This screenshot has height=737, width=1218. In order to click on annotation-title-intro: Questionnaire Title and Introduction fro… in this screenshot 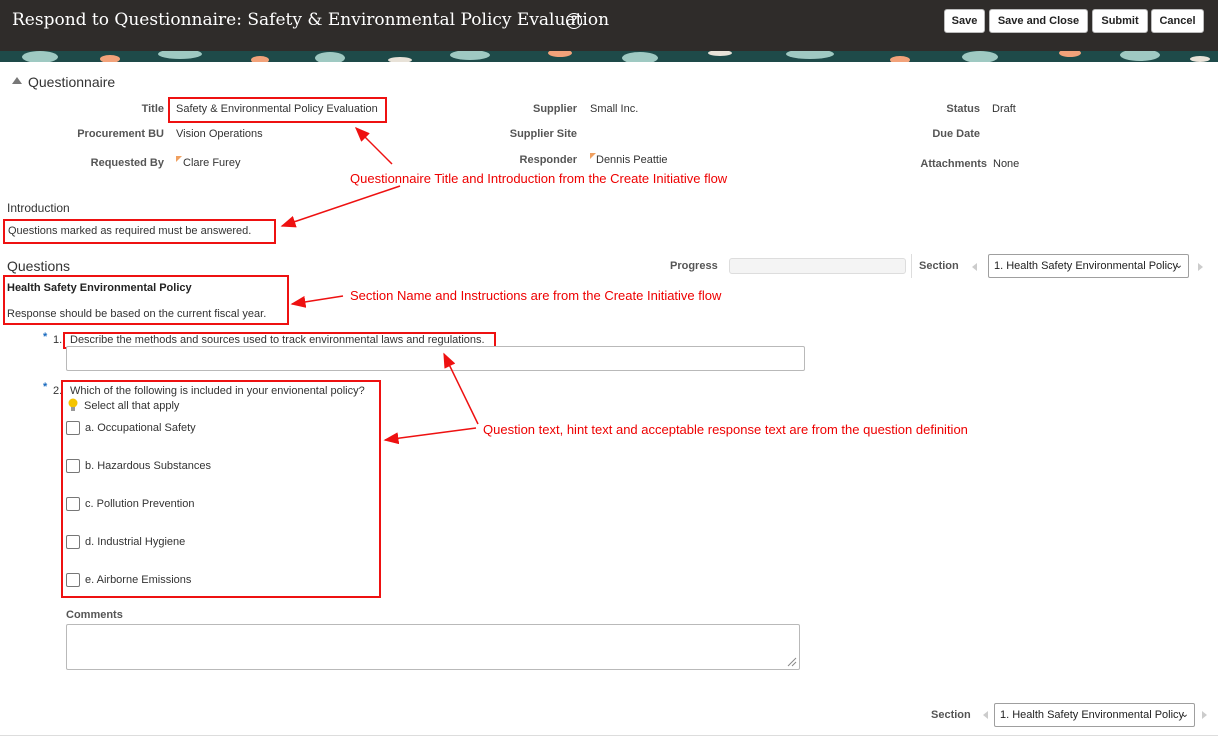, I will do `click(539, 178)`.